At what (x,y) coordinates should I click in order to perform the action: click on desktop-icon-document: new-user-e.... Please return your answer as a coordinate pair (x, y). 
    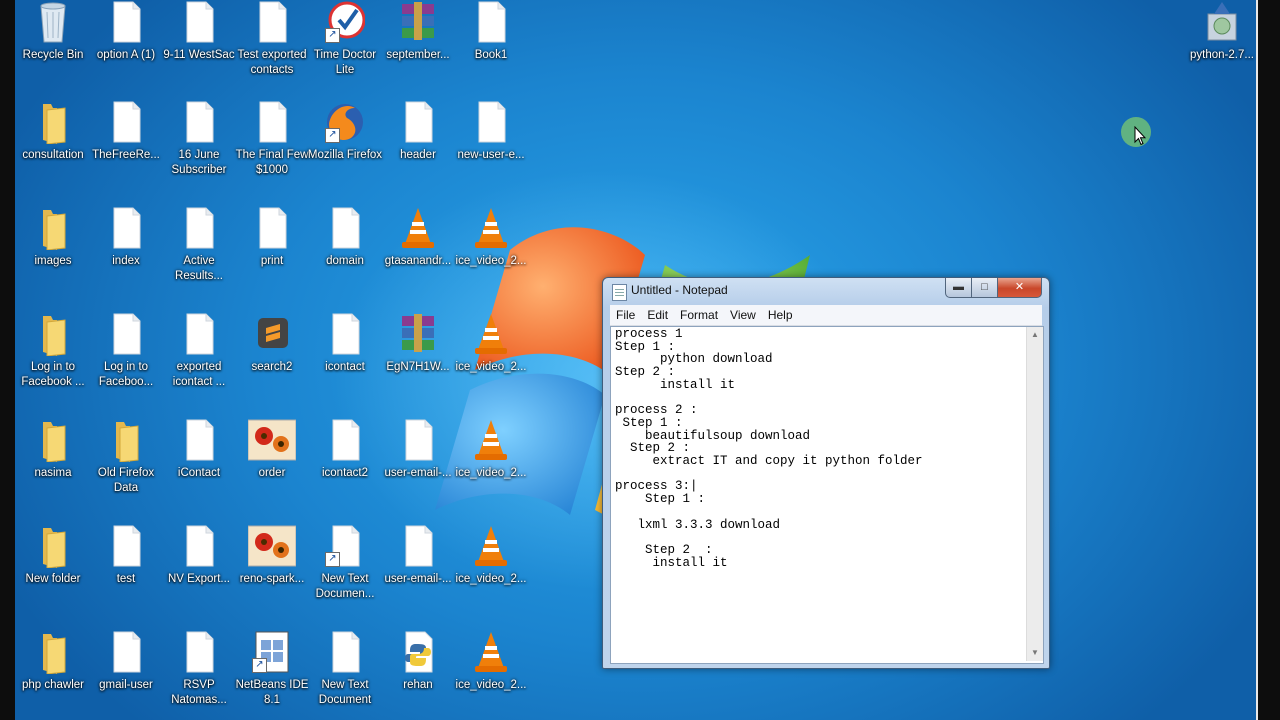
    Looking at the image, I should click on (491, 150).